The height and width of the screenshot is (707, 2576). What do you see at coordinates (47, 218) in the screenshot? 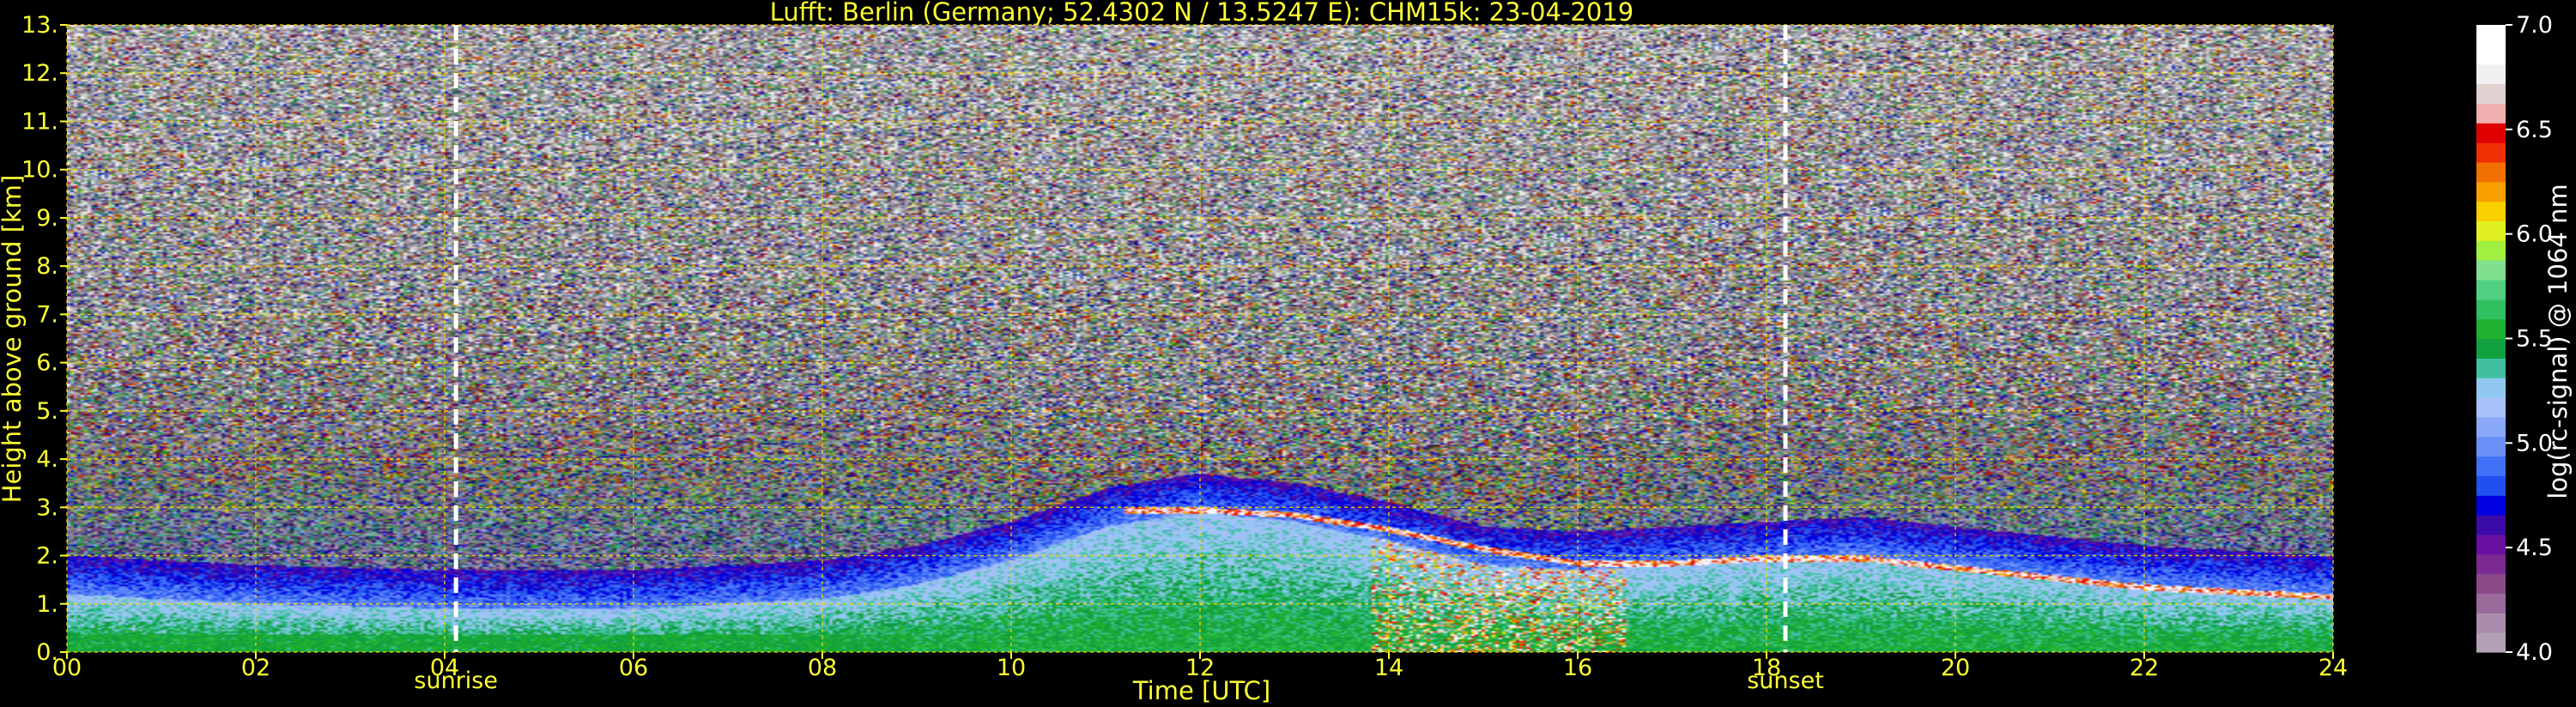
I see `y-tick-label: 9.` at bounding box center [47, 218].